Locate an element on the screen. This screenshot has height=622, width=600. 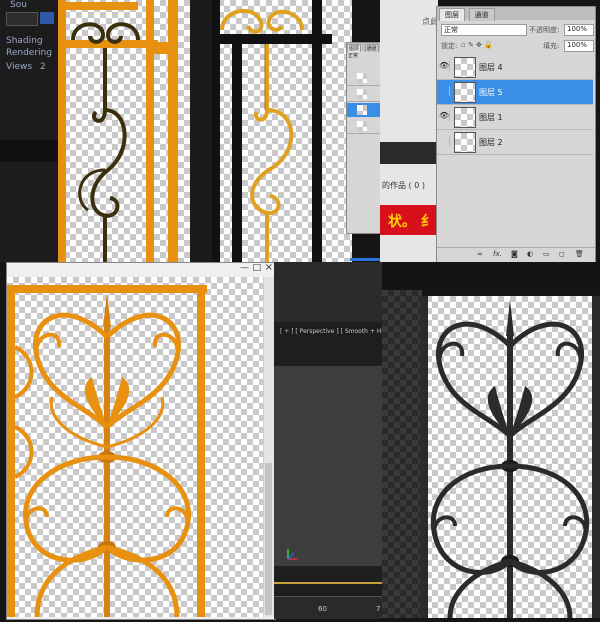
work-count-text: 的作品 ( 0 ) is located at coordinates (403, 185).